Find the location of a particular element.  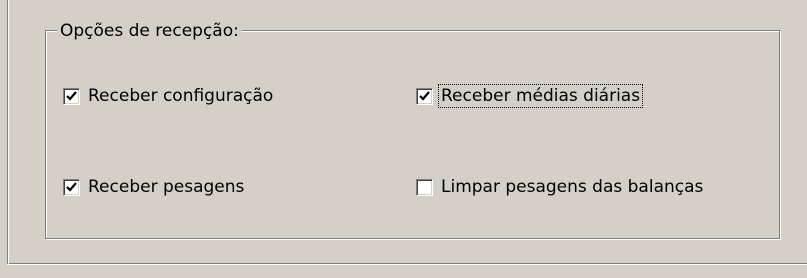

checkbox-label: Receber pesagens is located at coordinates (166, 187).